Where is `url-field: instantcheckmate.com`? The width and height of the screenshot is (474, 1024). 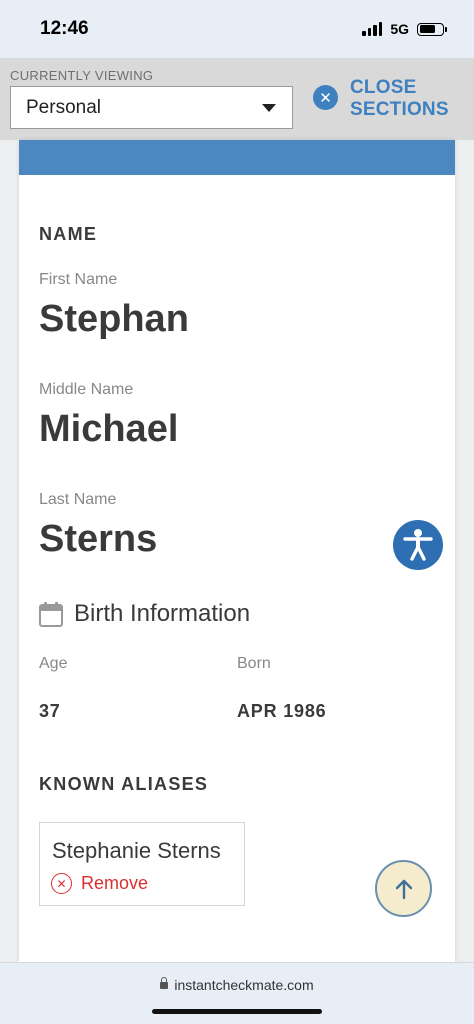 url-field: instantcheckmate.com is located at coordinates (237, 985).